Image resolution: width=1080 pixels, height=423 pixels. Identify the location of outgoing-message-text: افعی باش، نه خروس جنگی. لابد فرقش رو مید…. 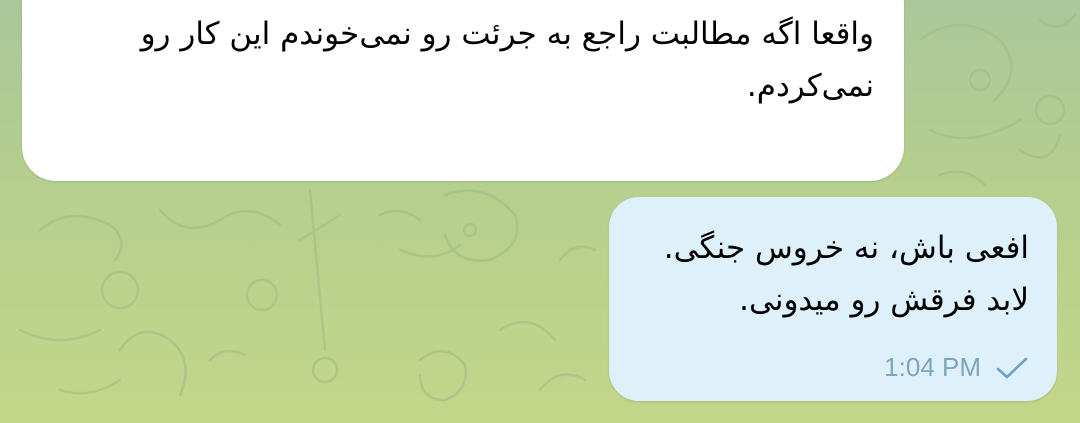
(846, 274).